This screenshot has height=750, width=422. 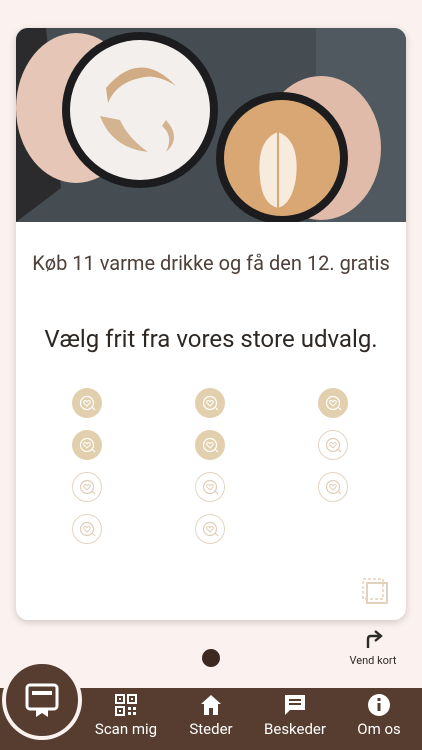 I want to click on nav-beskeder: Beskeder, so click(x=295, y=719).